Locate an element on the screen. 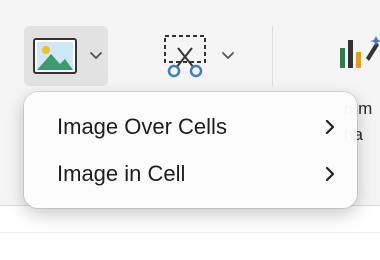 The image size is (380, 260). recommended-charts-icon is located at coordinates (360, 52).